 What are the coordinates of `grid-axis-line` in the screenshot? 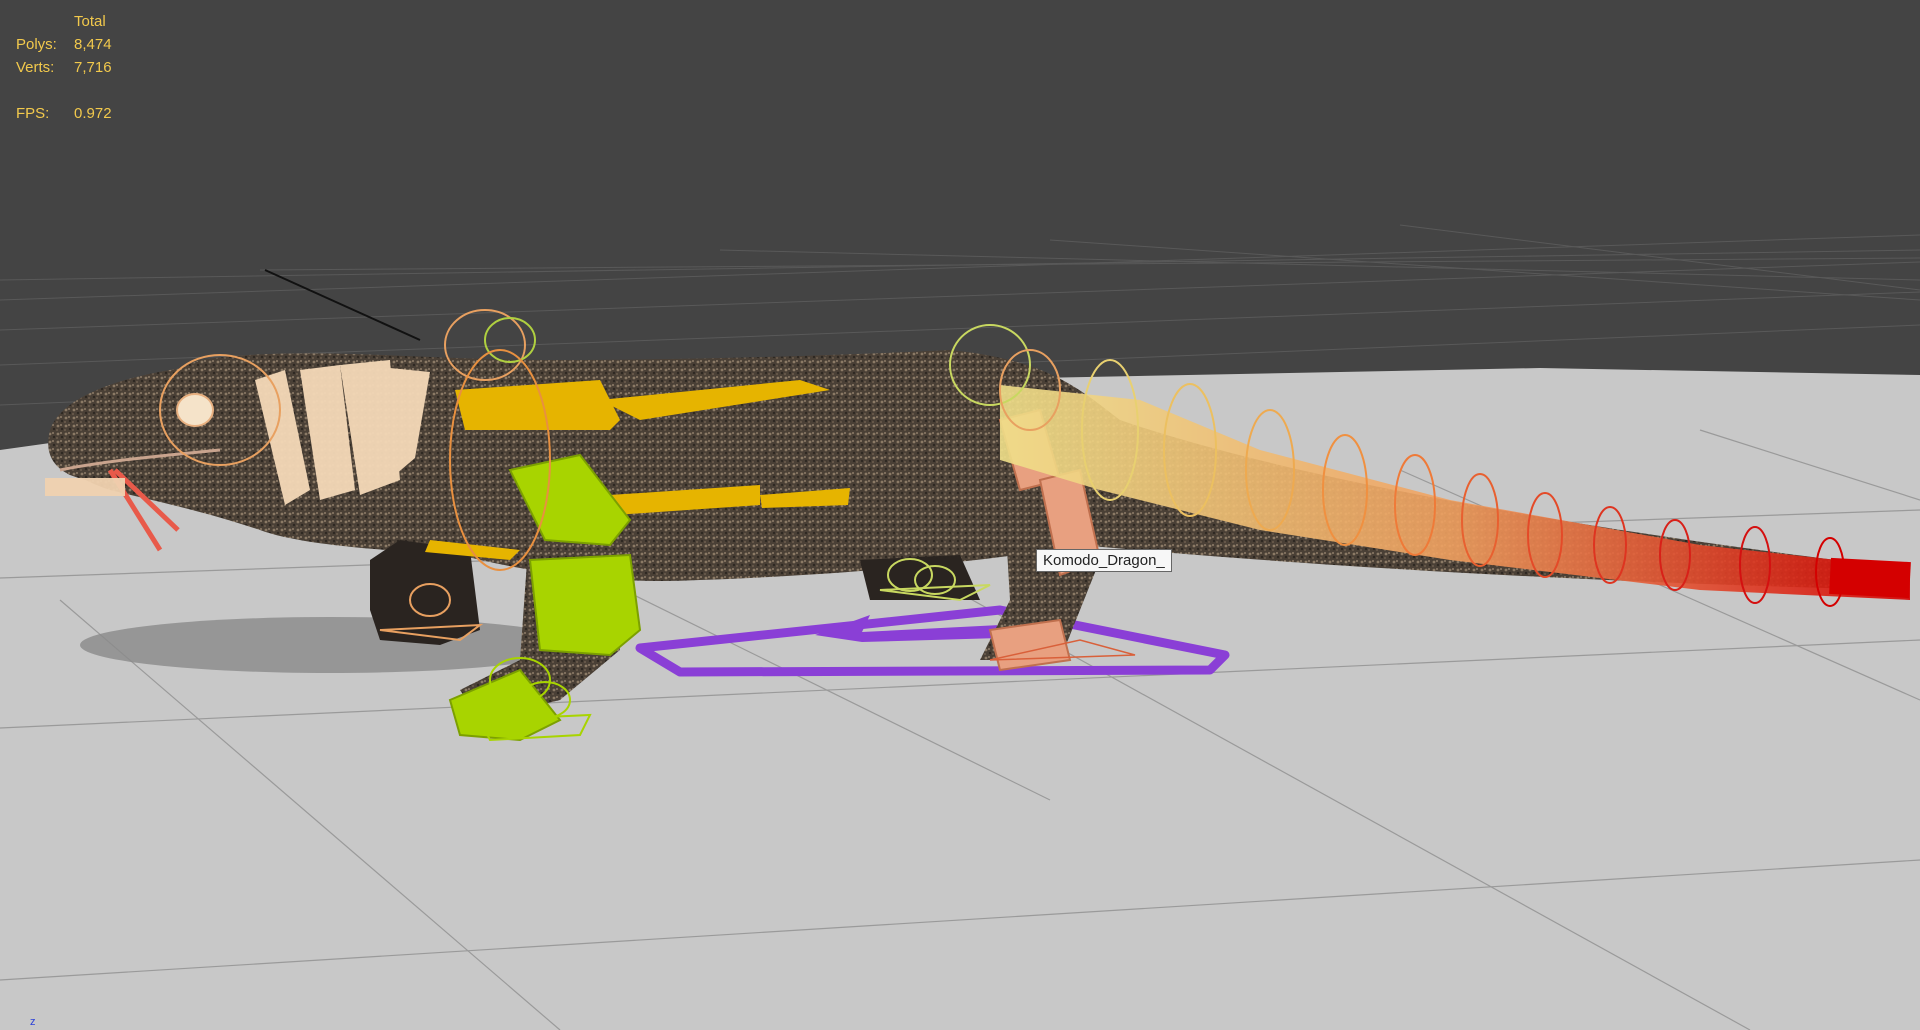 It's located at (342, 305).